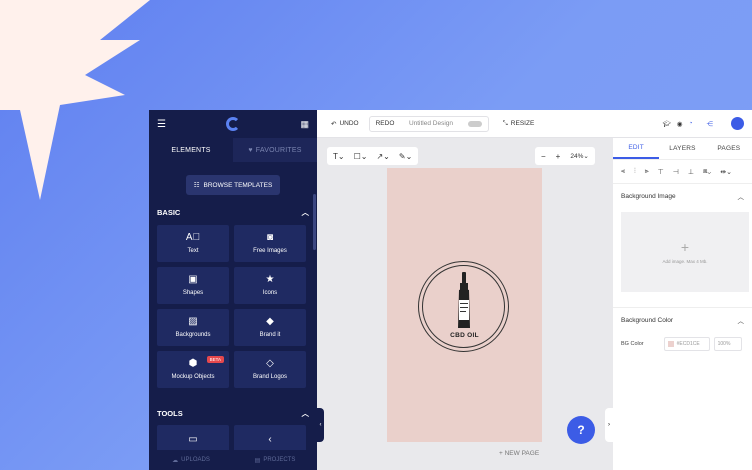 The image size is (752, 470). Describe the element at coordinates (648, 196) in the screenshot. I see `background-image-heading: Background Image` at that location.